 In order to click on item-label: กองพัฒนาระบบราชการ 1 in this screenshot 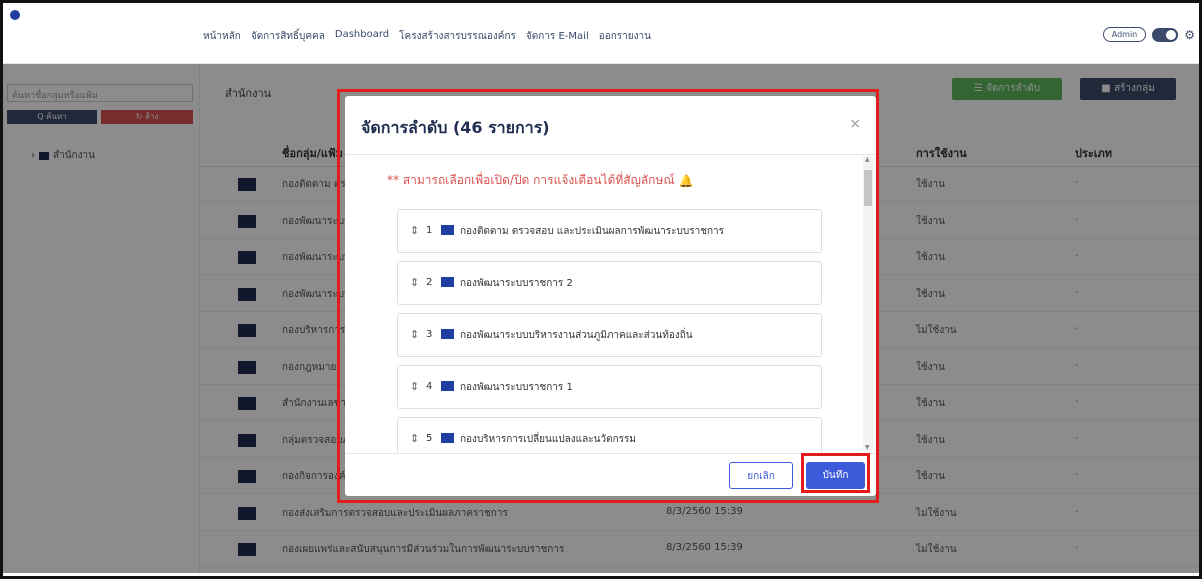, I will do `click(516, 387)`.